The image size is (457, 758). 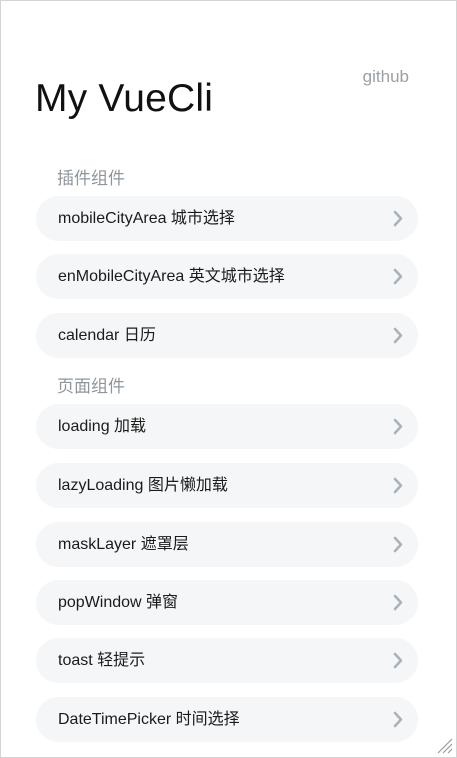 I want to click on list-item-loading: loading 加载, so click(x=227, y=426).